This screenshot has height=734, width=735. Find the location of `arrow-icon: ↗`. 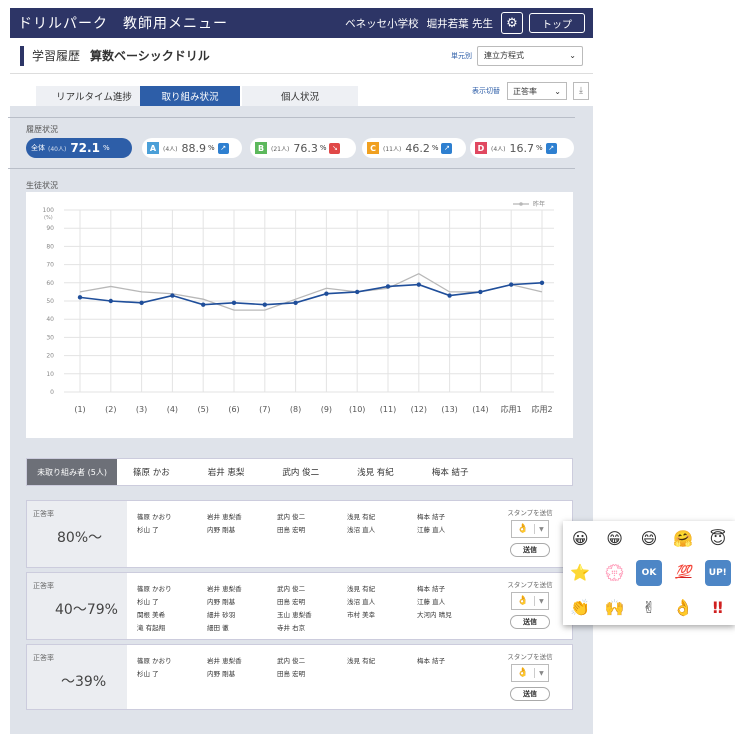

arrow-icon: ↗ is located at coordinates (223, 148).